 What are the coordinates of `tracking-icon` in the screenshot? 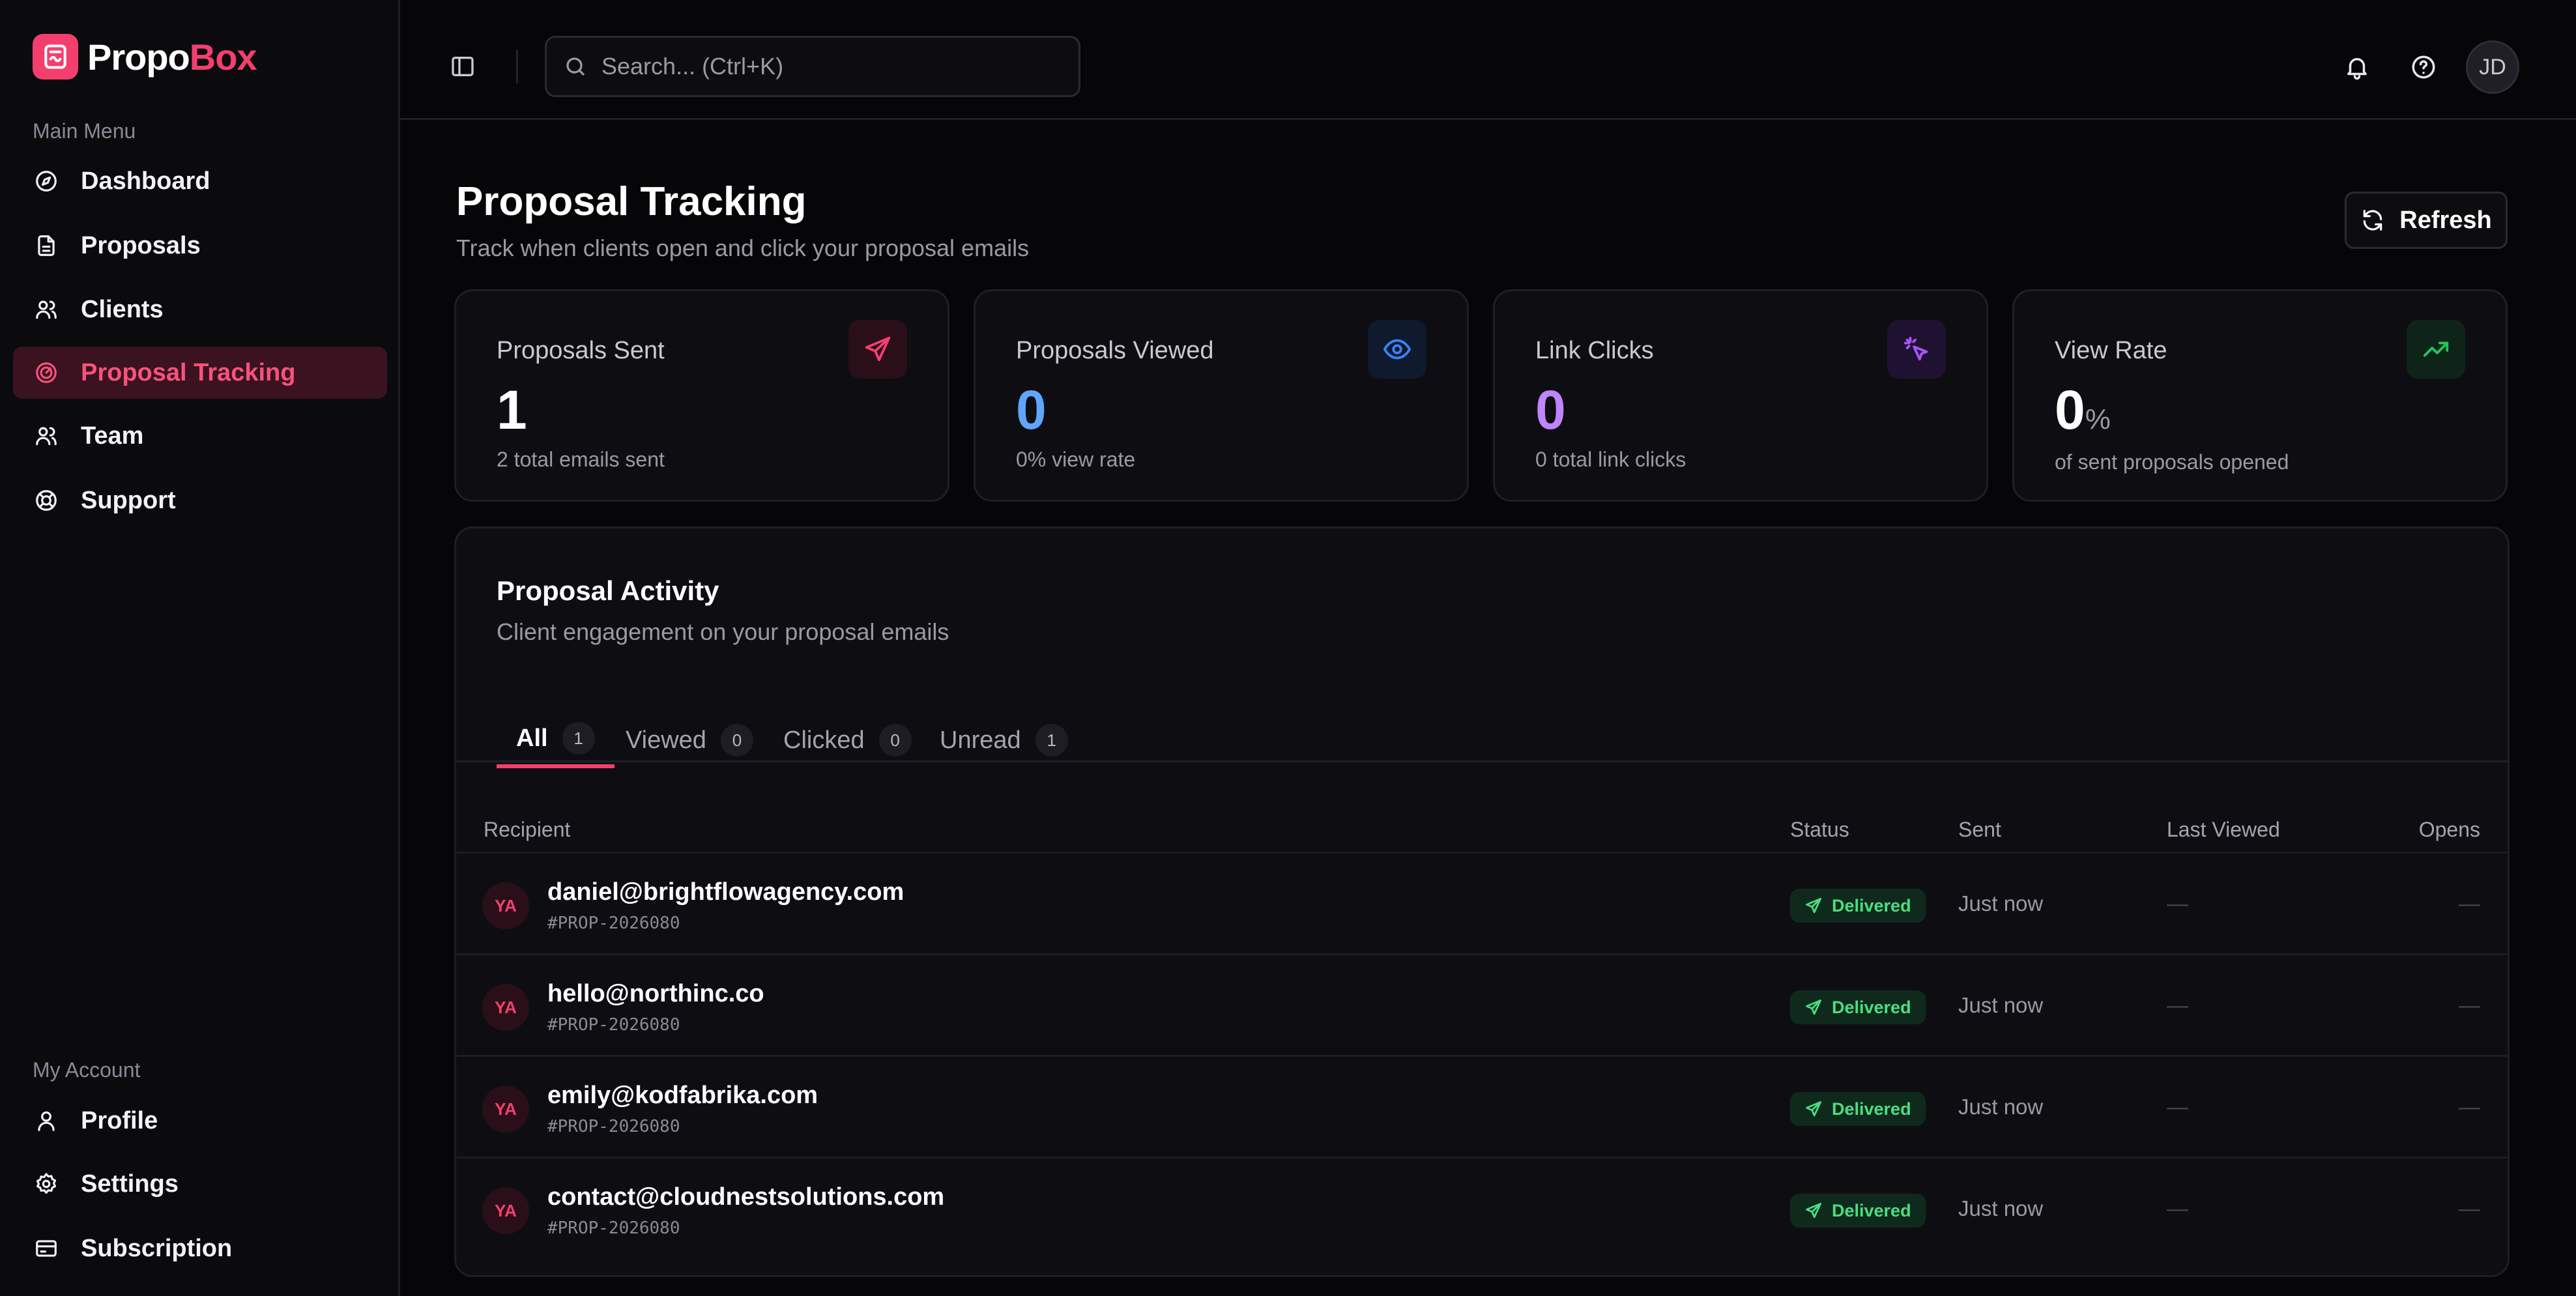 It's located at (46, 373).